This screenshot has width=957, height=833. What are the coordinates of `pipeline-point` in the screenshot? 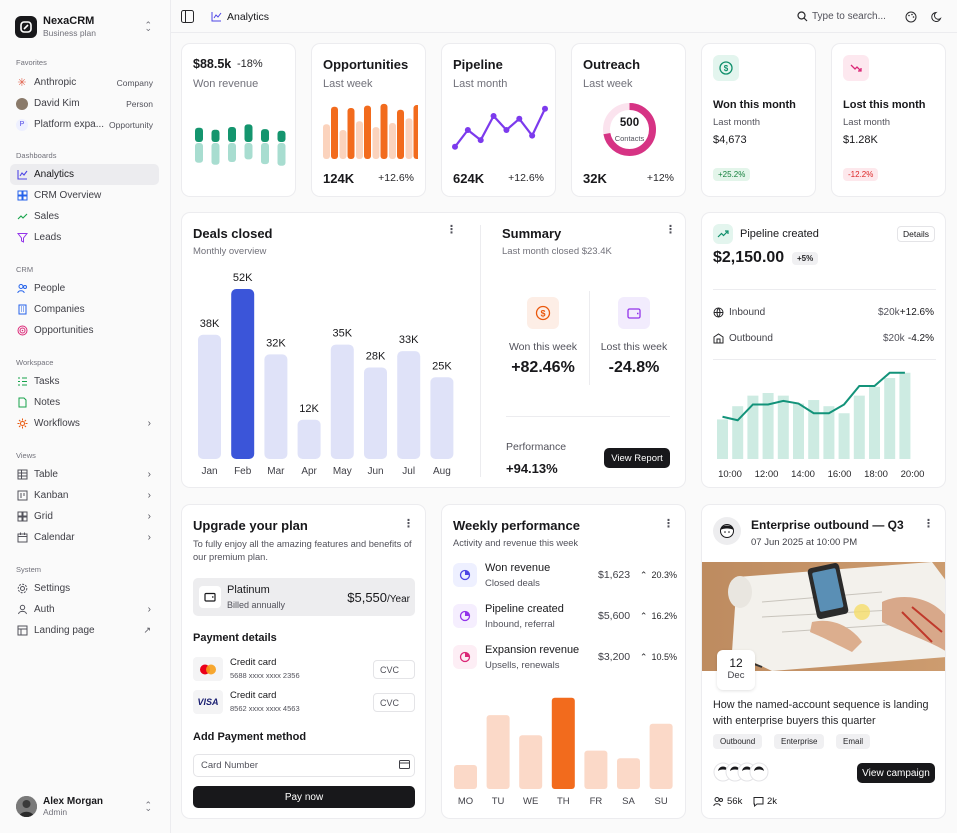 It's located at (519, 118).